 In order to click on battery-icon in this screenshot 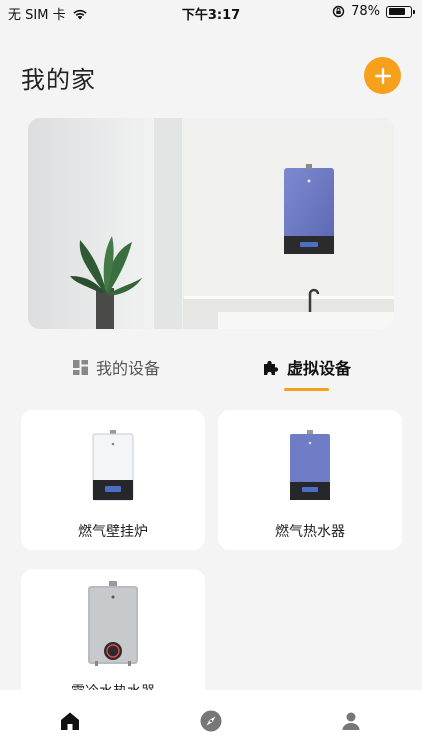, I will do `click(400, 11)`.